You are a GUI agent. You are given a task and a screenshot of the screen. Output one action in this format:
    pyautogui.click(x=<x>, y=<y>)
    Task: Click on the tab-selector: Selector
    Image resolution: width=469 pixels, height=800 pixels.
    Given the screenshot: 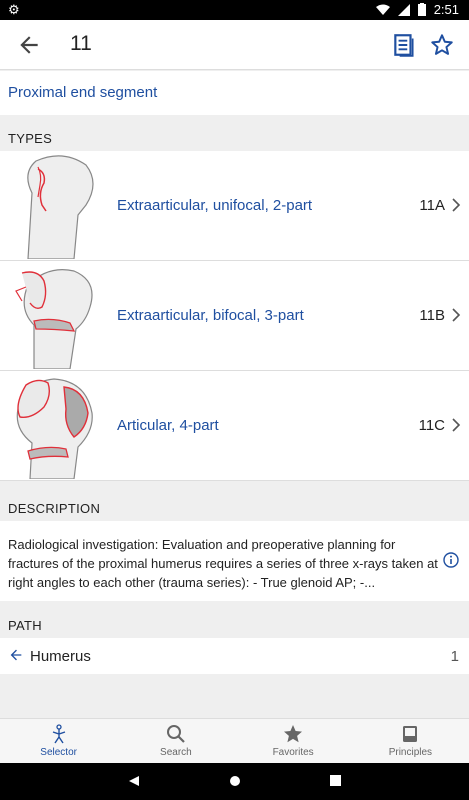 What is the action you would take?
    pyautogui.click(x=58, y=741)
    